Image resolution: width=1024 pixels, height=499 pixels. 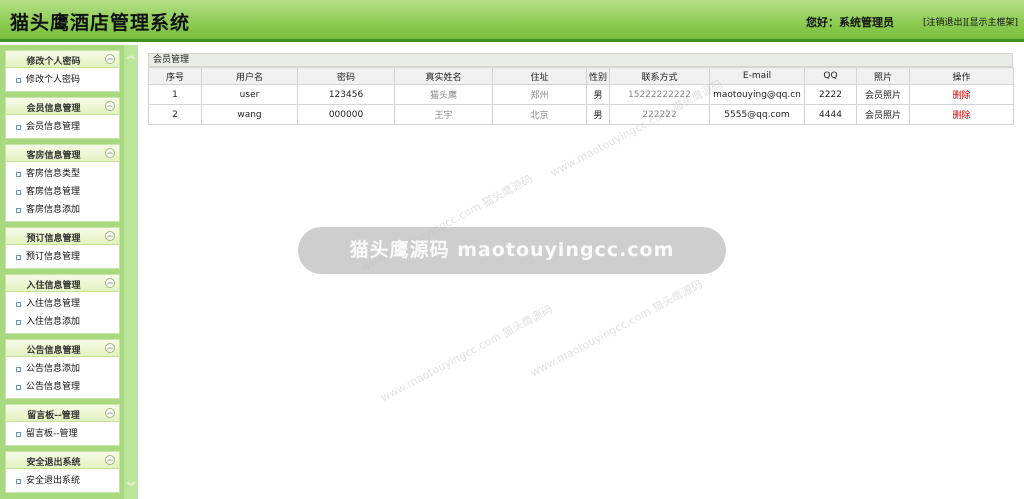 I want to click on table-cell: 4444, so click(x=830, y=114).